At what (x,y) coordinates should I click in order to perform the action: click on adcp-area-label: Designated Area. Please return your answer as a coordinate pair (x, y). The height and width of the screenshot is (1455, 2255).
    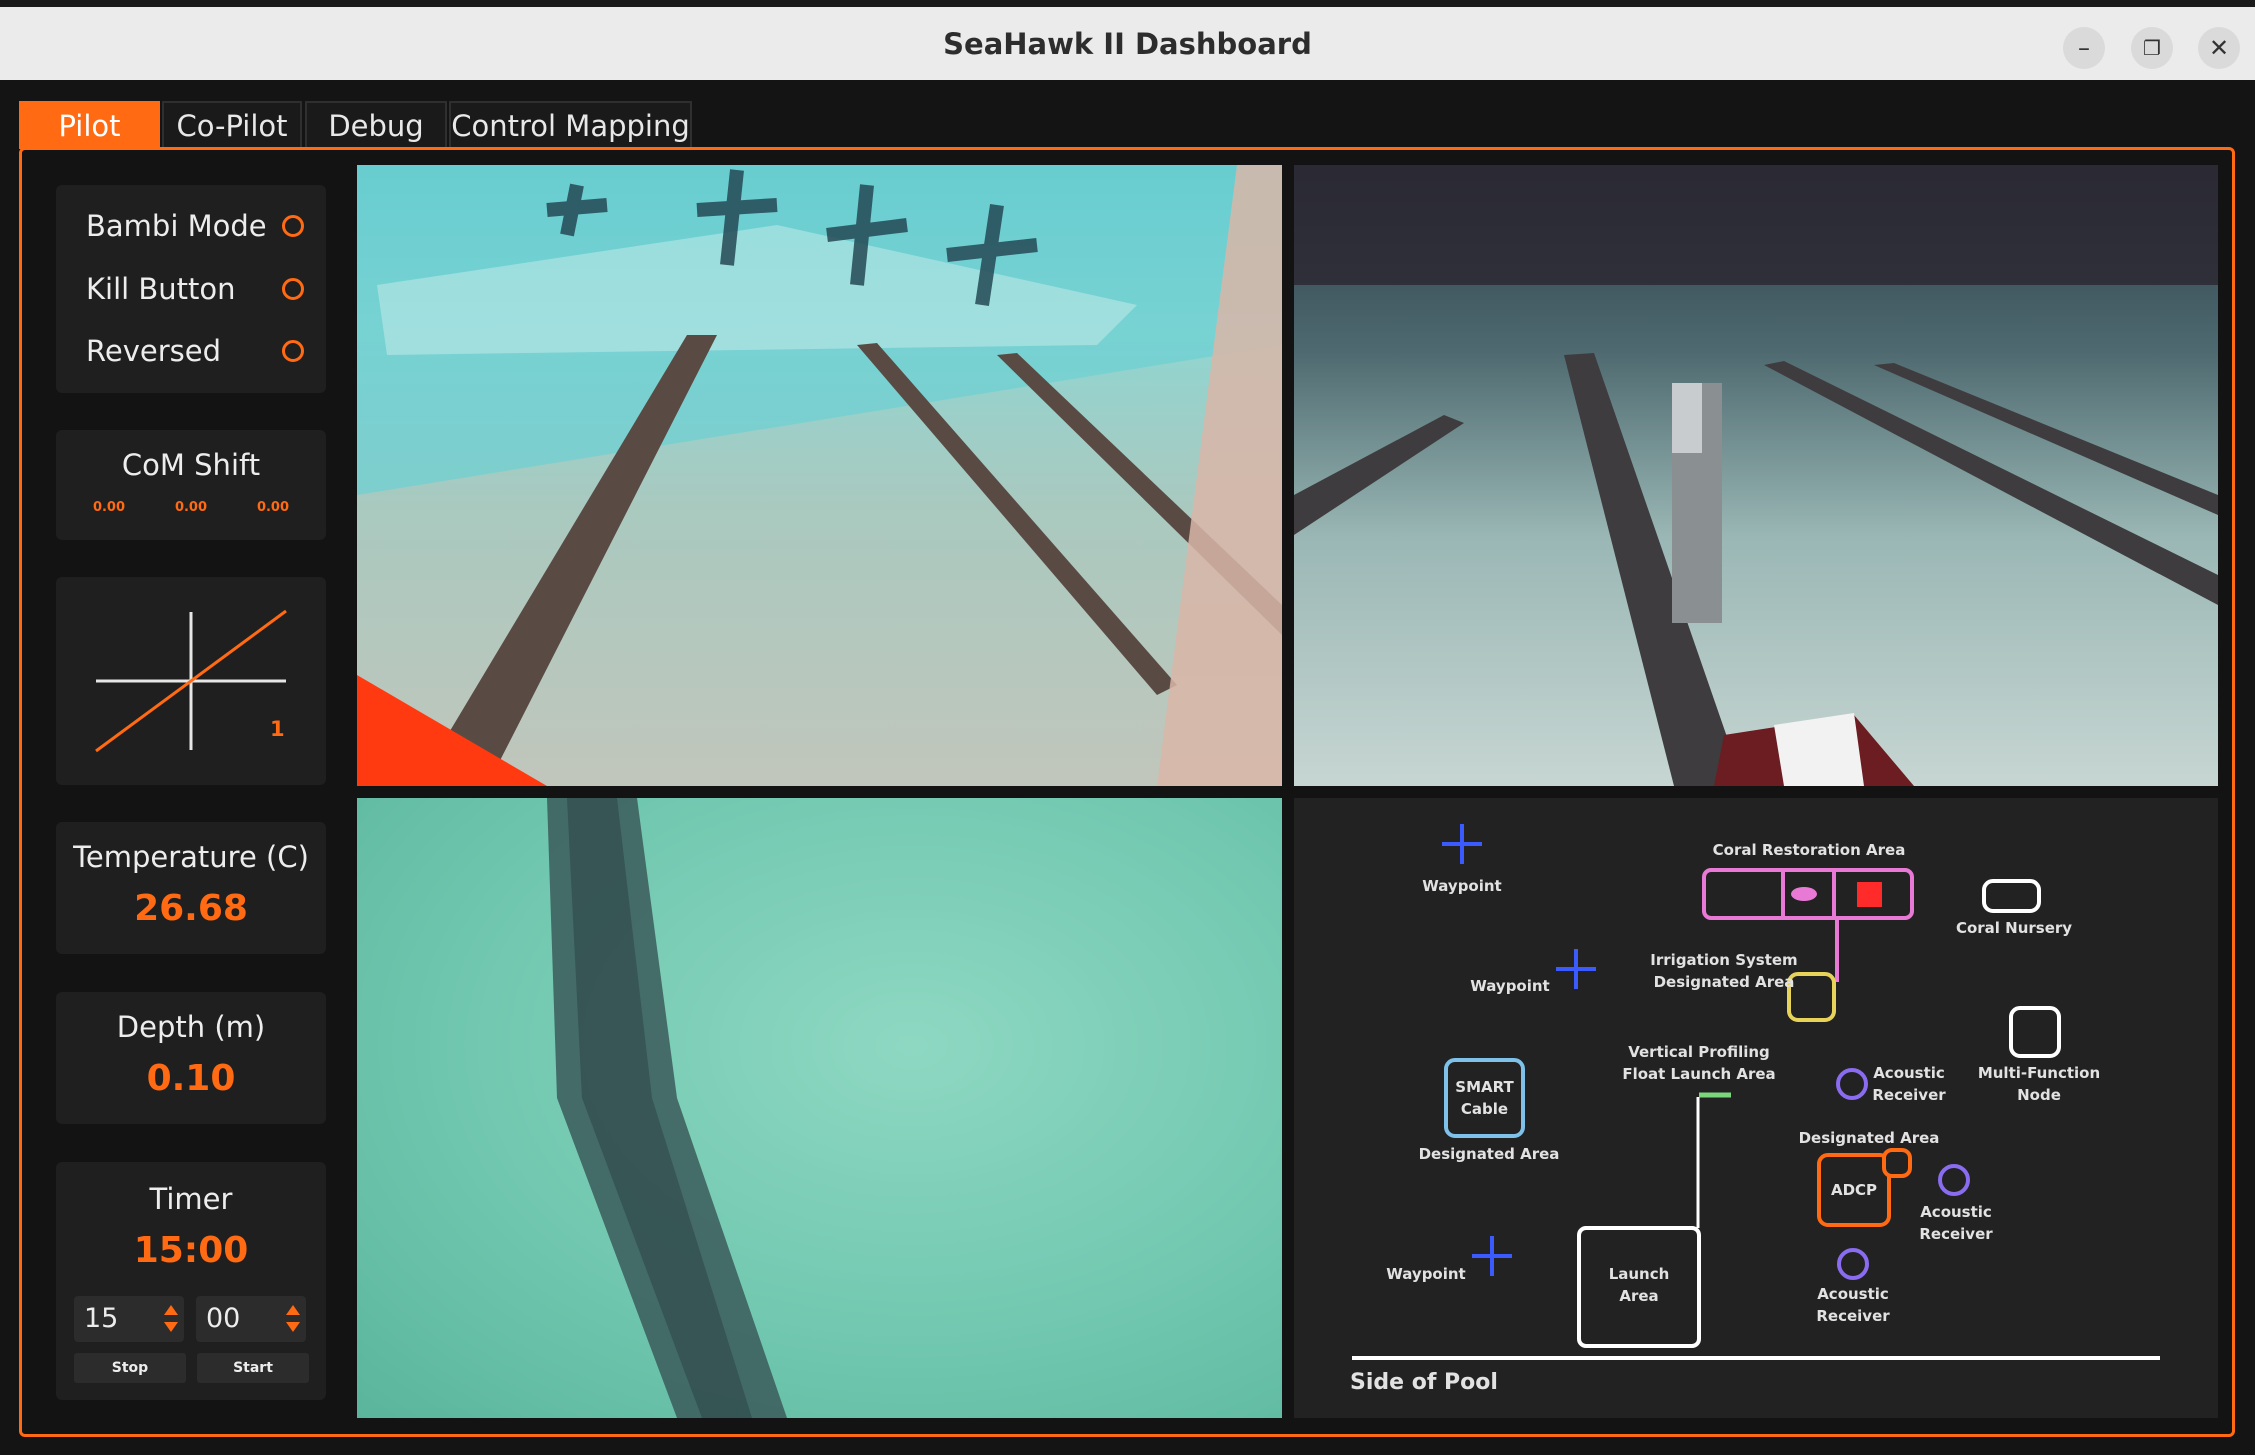
    Looking at the image, I should click on (1869, 1138).